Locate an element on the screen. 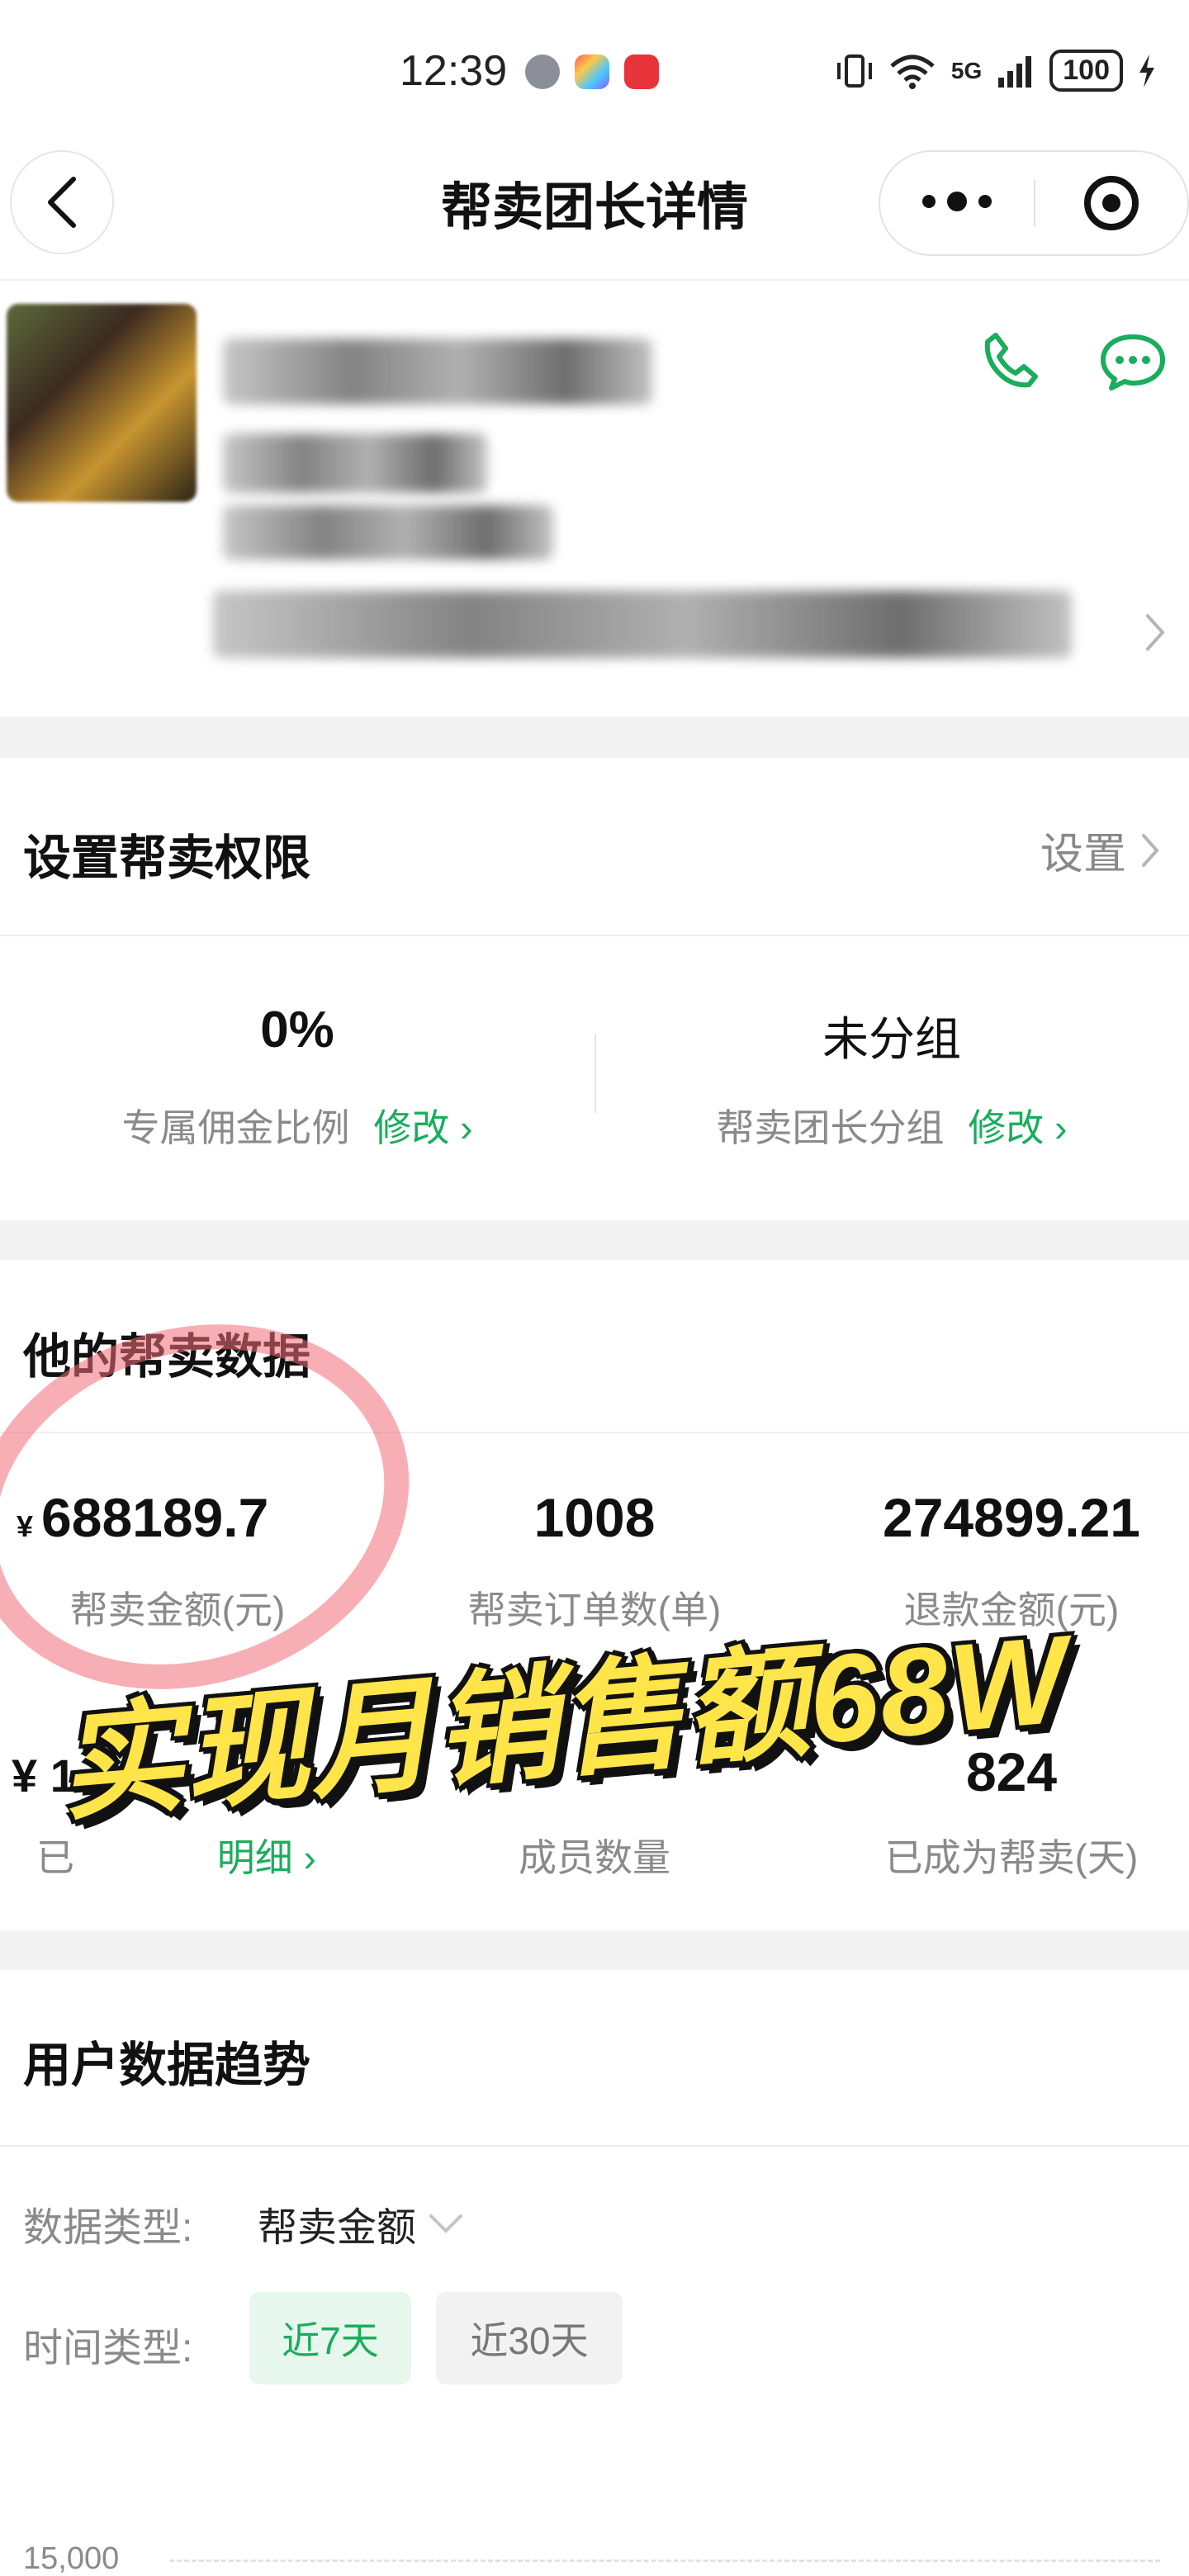 The width and height of the screenshot is (1189, 2576). more-menu-button is located at coordinates (957, 201).